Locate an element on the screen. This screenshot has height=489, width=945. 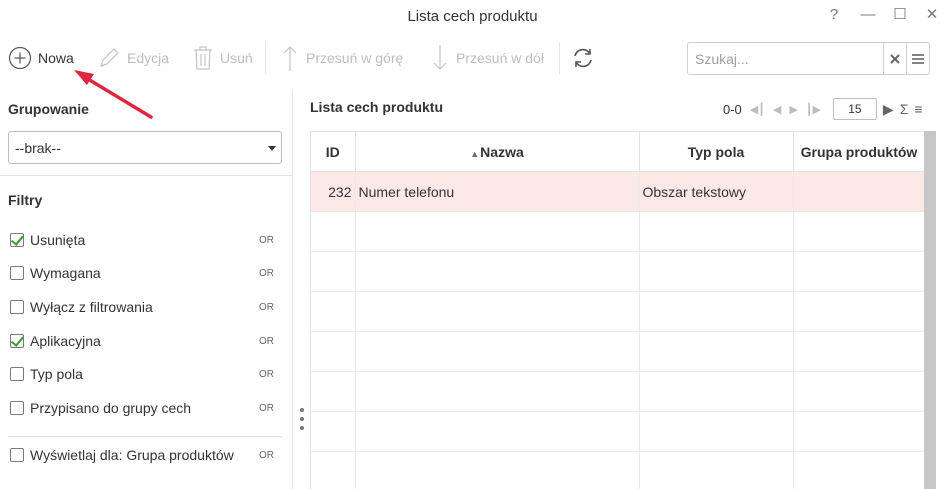
move-down-button-label: Przesuń w dół is located at coordinates (500, 58).